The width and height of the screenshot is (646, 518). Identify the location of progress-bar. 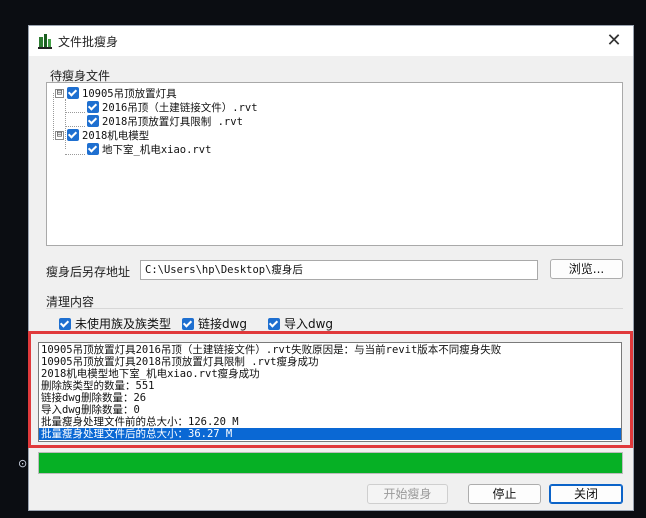
(330, 463).